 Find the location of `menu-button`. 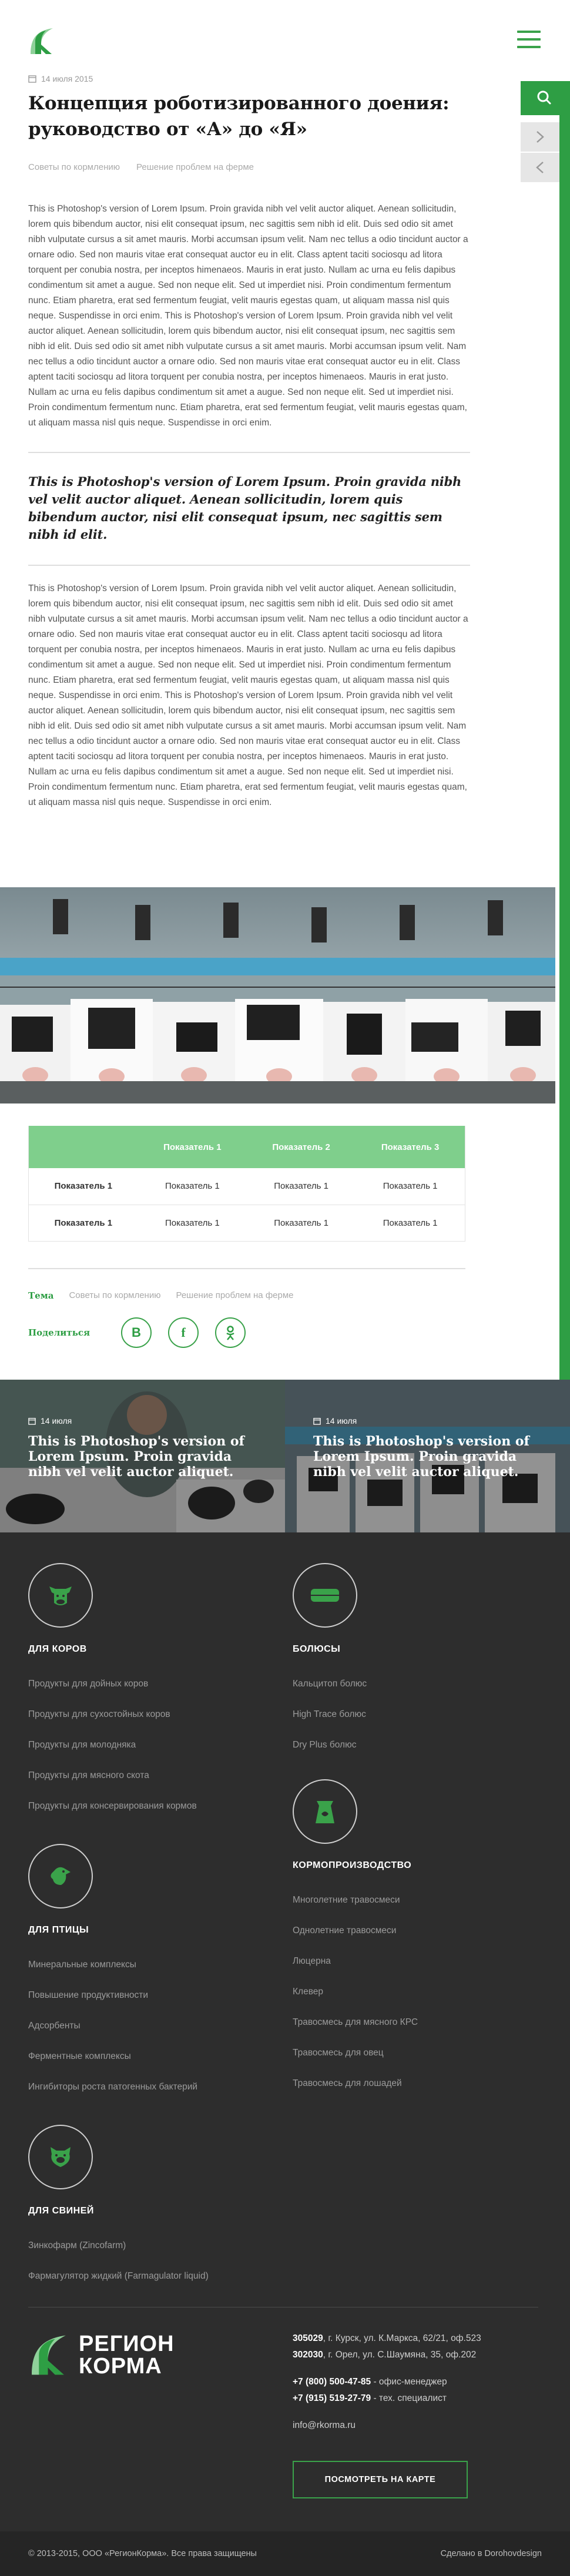

menu-button is located at coordinates (529, 41).